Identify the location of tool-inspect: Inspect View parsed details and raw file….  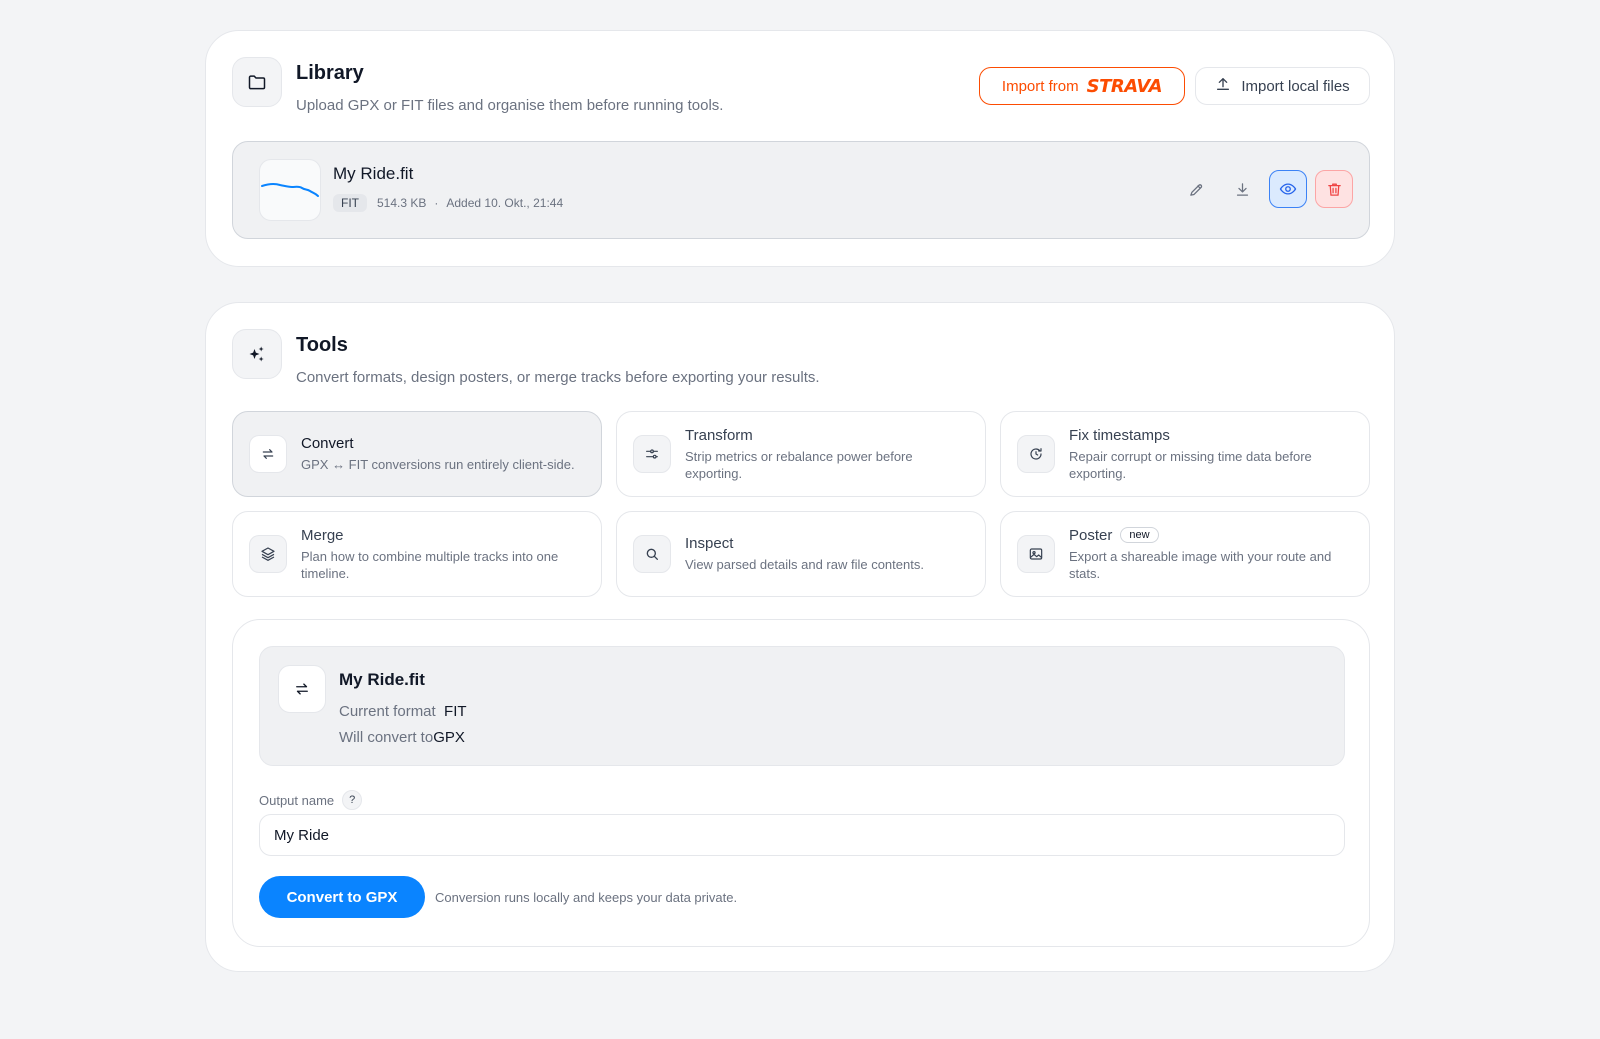
(801, 554).